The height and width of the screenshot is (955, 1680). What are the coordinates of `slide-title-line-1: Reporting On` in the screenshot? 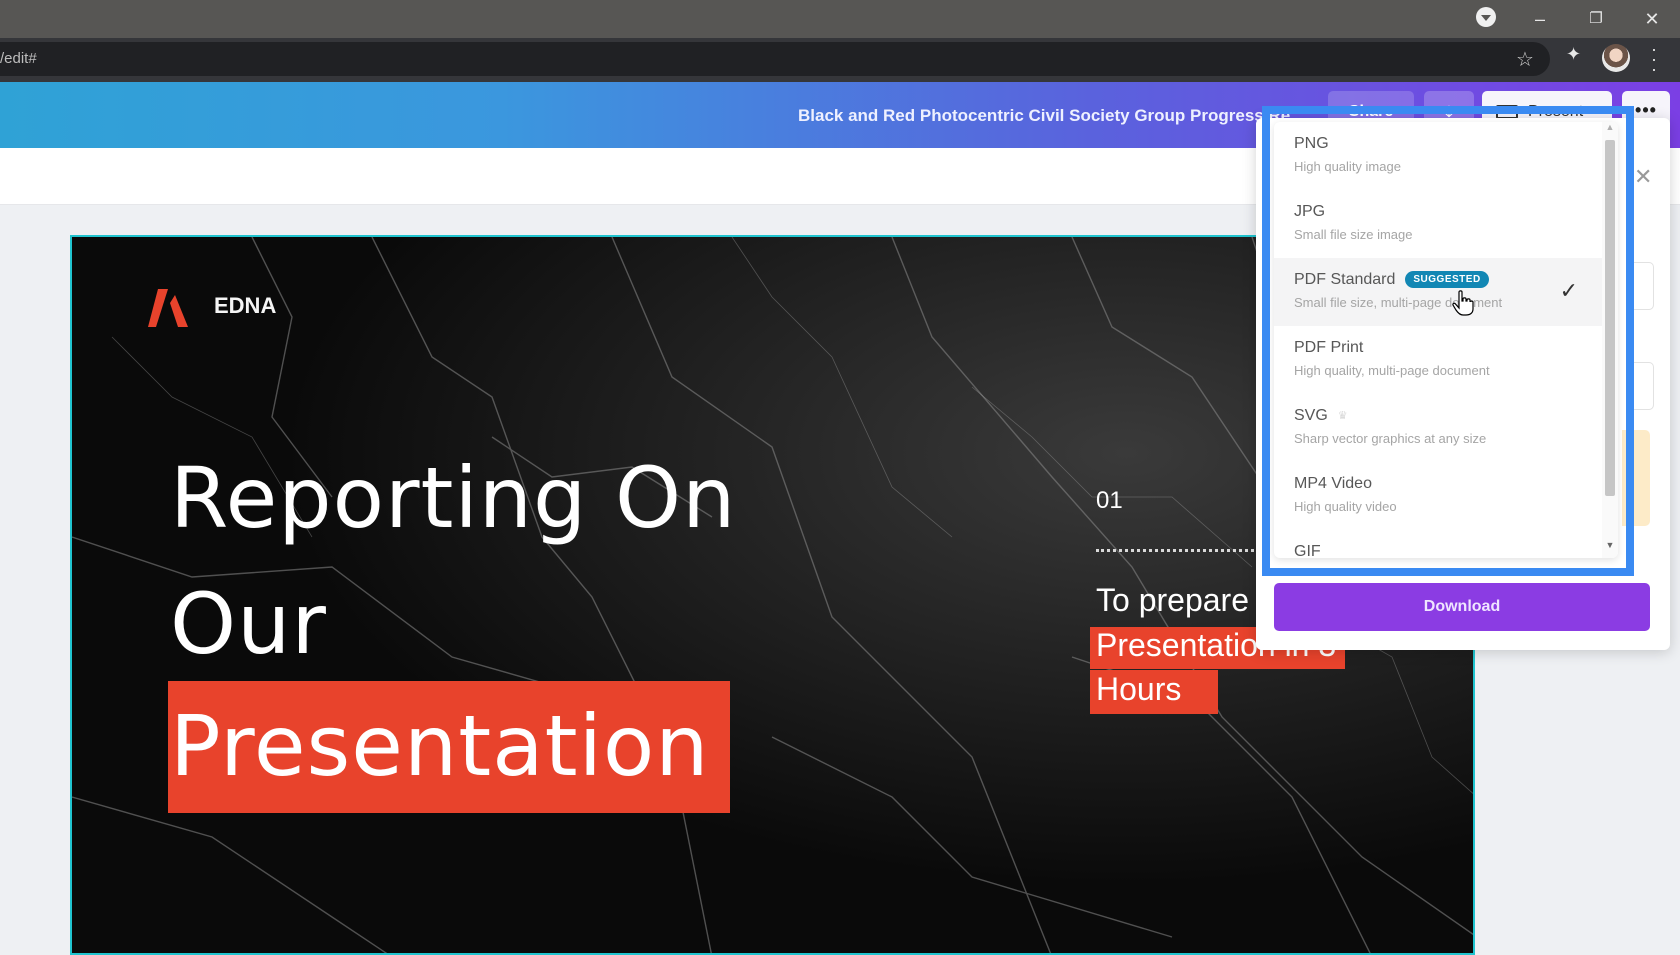 It's located at (453, 498).